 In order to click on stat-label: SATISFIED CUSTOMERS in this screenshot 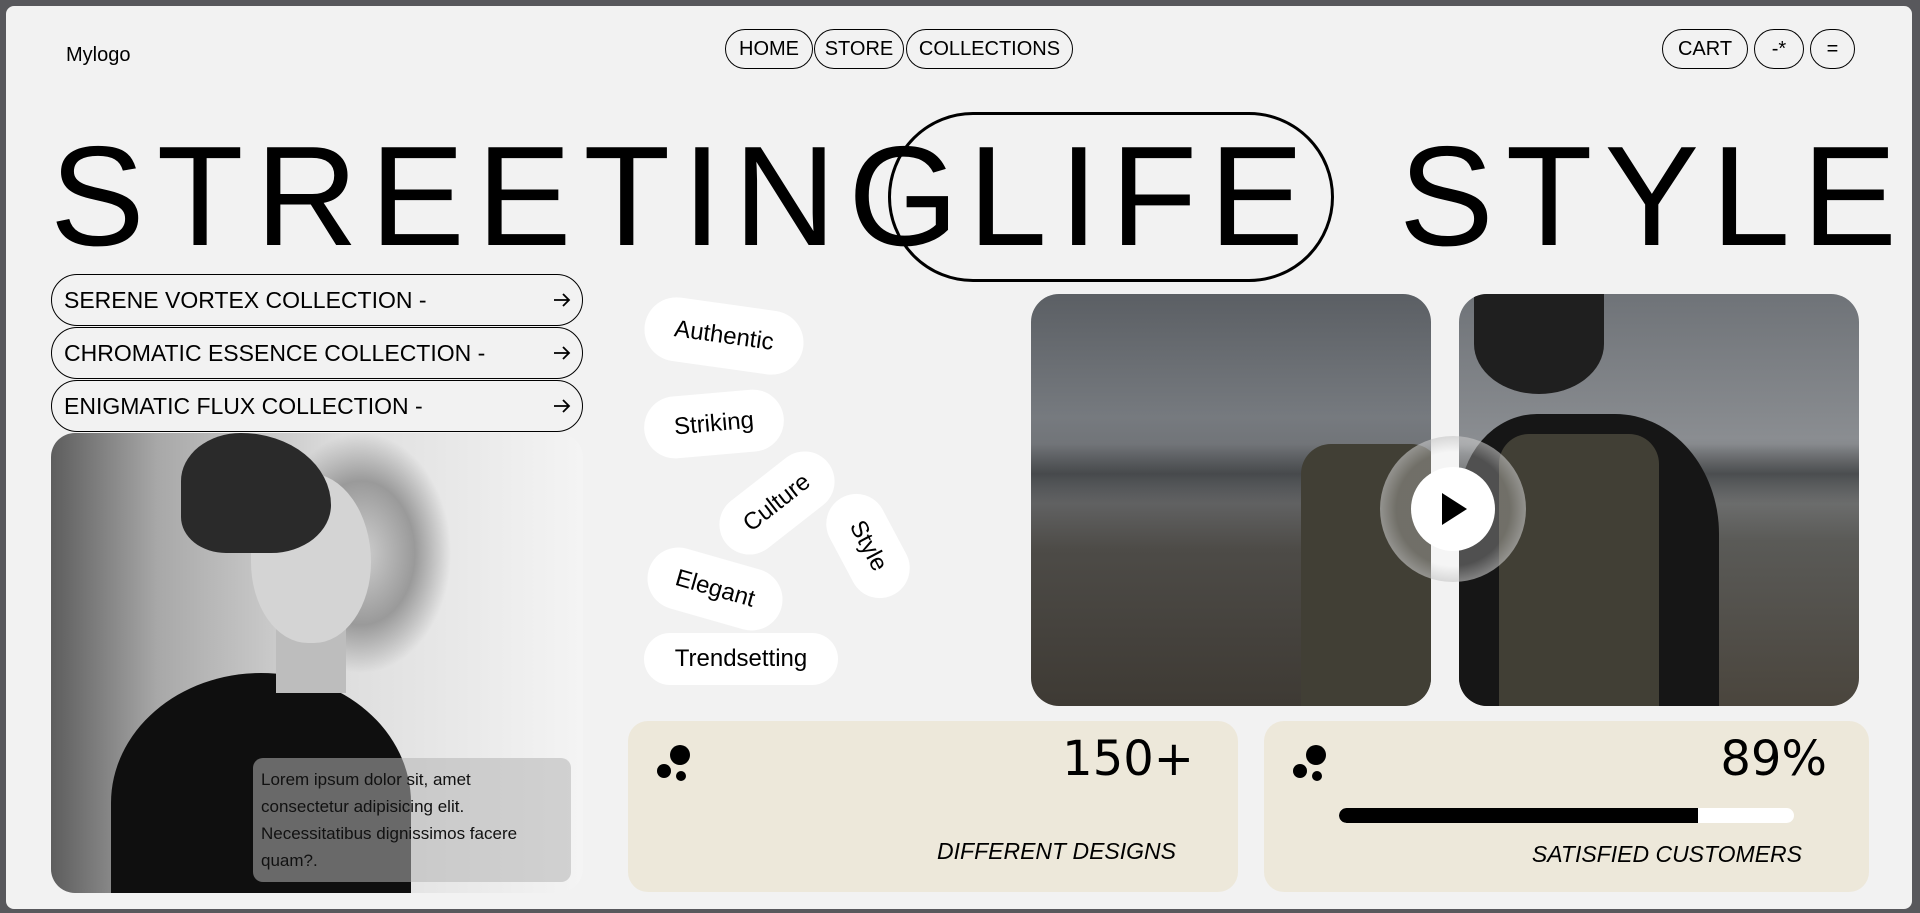, I will do `click(1666, 854)`.